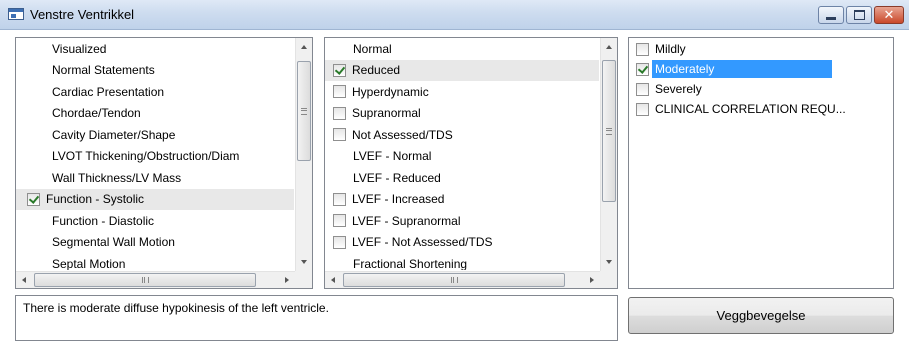 Image resolution: width=909 pixels, height=345 pixels. What do you see at coordinates (82, 14) in the screenshot?
I see `window-title: Venstre Ventrikkel` at bounding box center [82, 14].